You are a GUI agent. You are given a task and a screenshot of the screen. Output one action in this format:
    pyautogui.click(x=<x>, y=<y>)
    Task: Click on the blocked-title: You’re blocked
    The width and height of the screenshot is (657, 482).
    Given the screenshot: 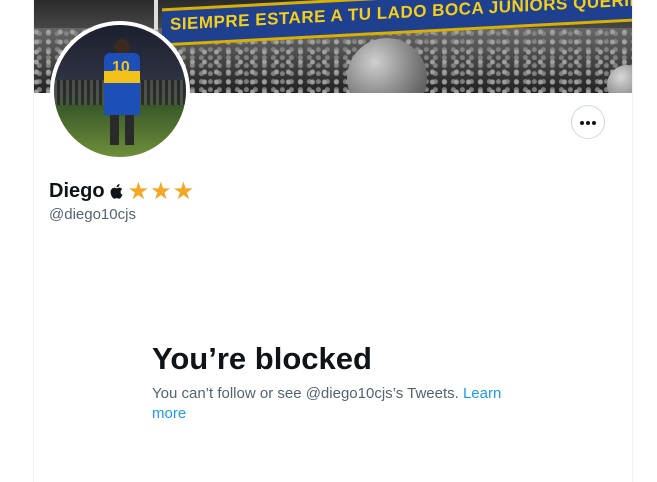 What is the action you would take?
    pyautogui.click(x=262, y=358)
    